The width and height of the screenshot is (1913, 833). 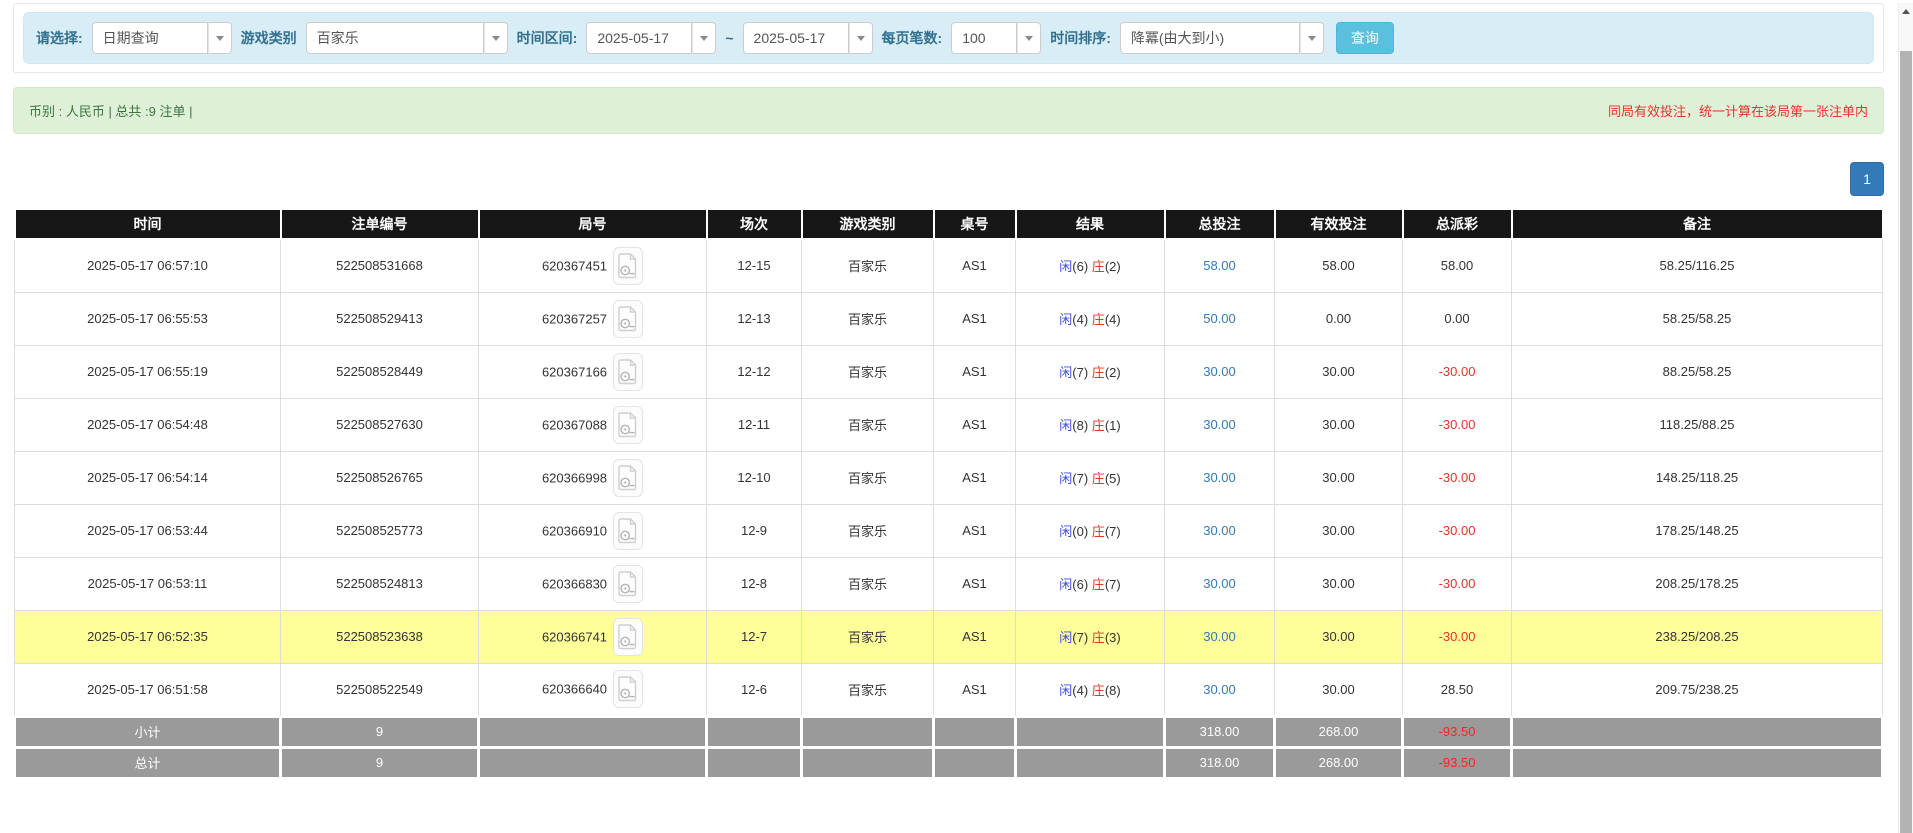 What do you see at coordinates (984, 38) in the screenshot?
I see `page-size-value: 100` at bounding box center [984, 38].